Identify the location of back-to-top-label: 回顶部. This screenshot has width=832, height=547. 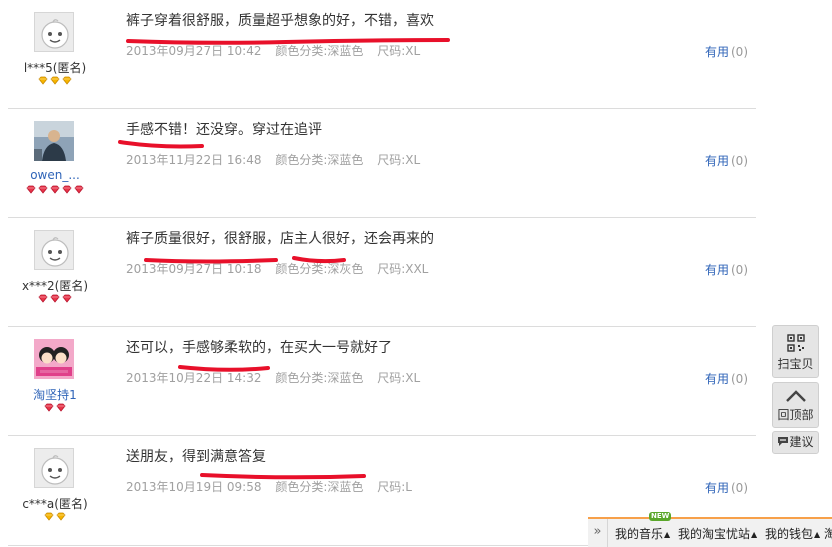
(795, 415).